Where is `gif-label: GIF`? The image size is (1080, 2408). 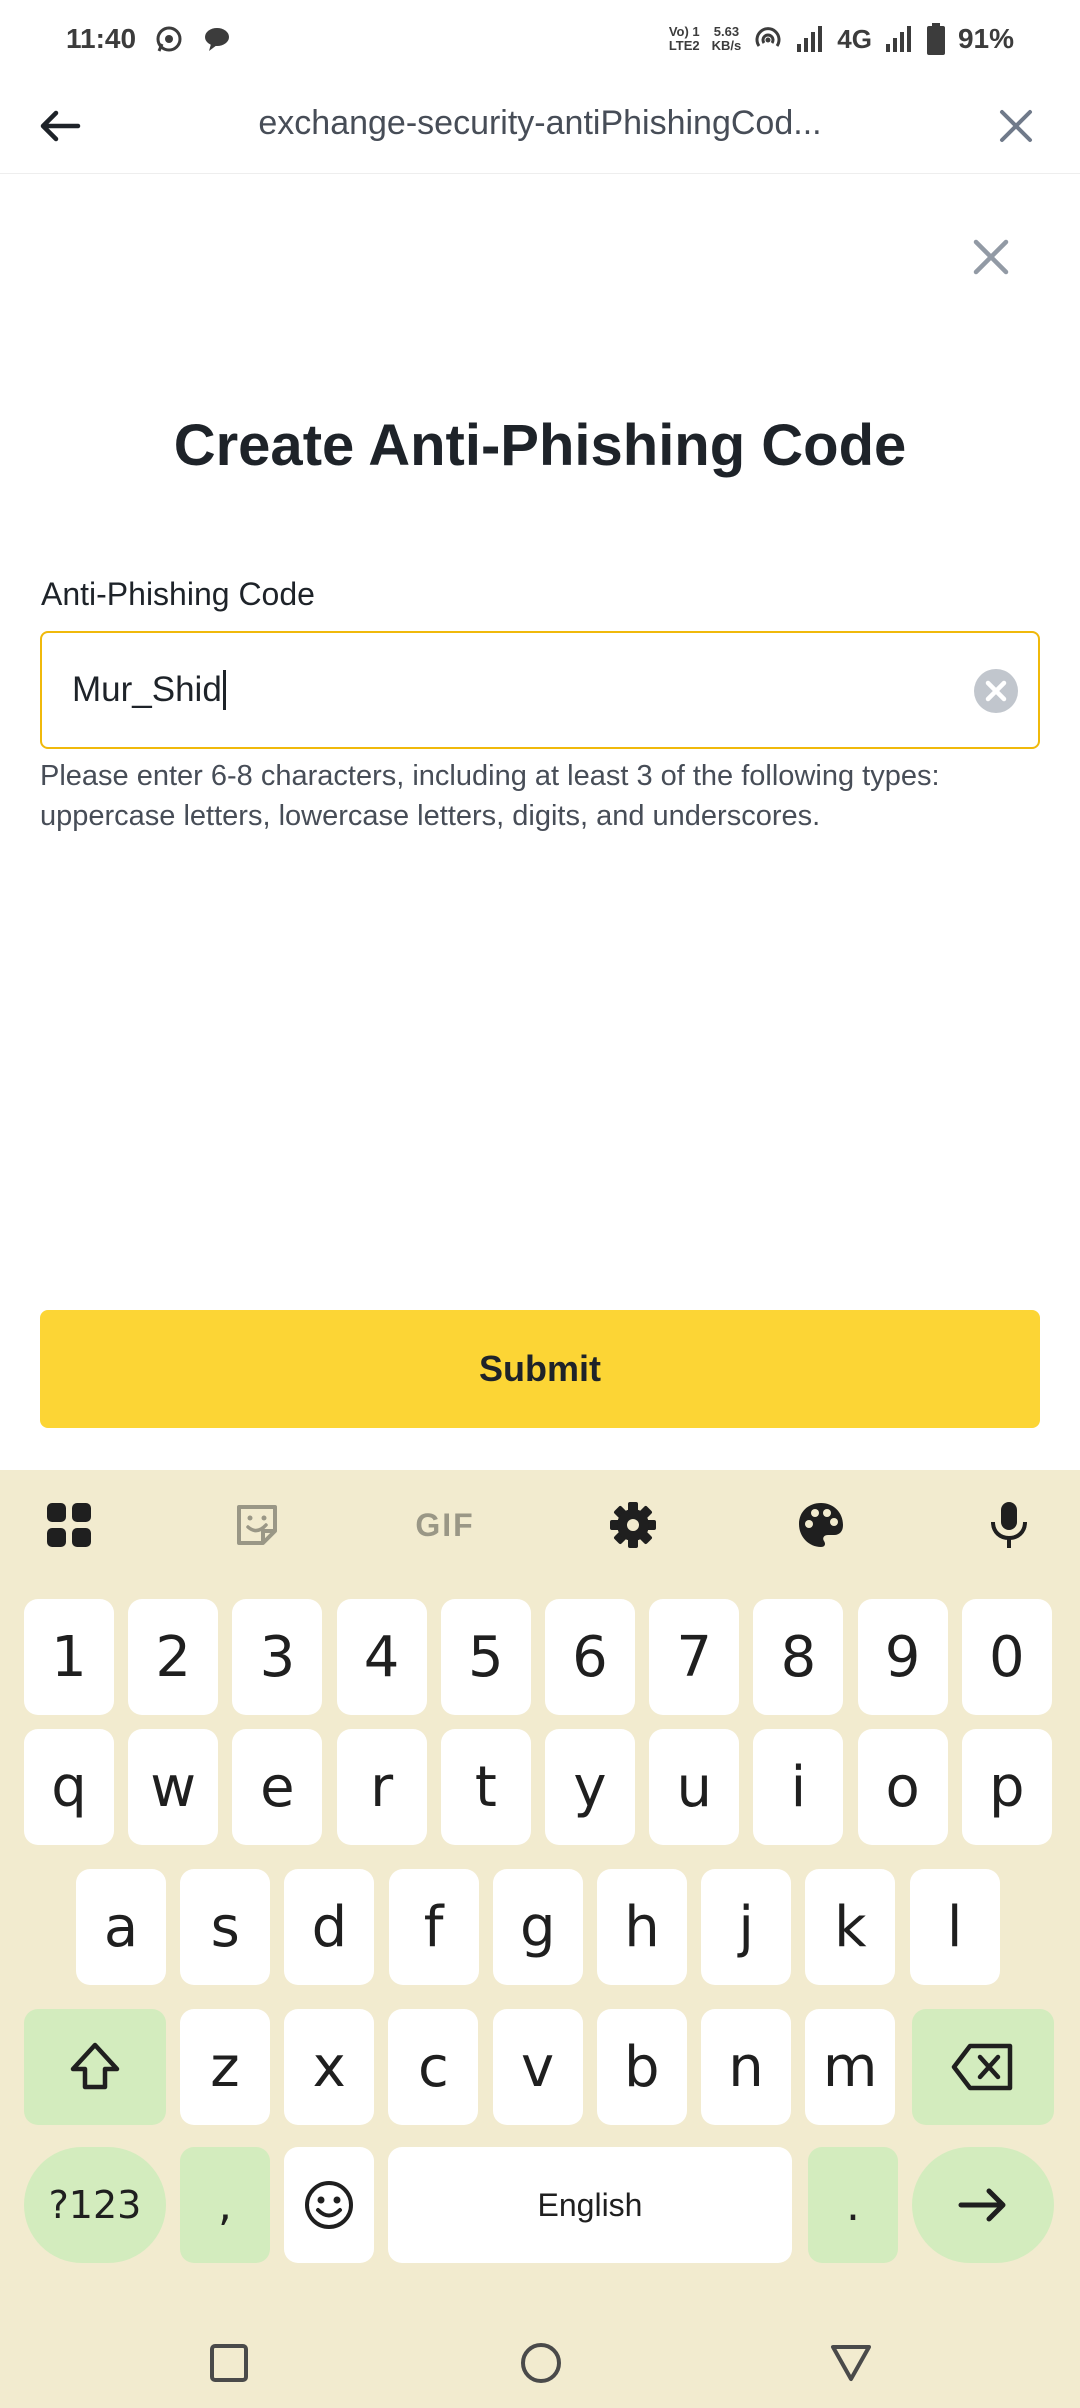 gif-label: GIF is located at coordinates (445, 1524).